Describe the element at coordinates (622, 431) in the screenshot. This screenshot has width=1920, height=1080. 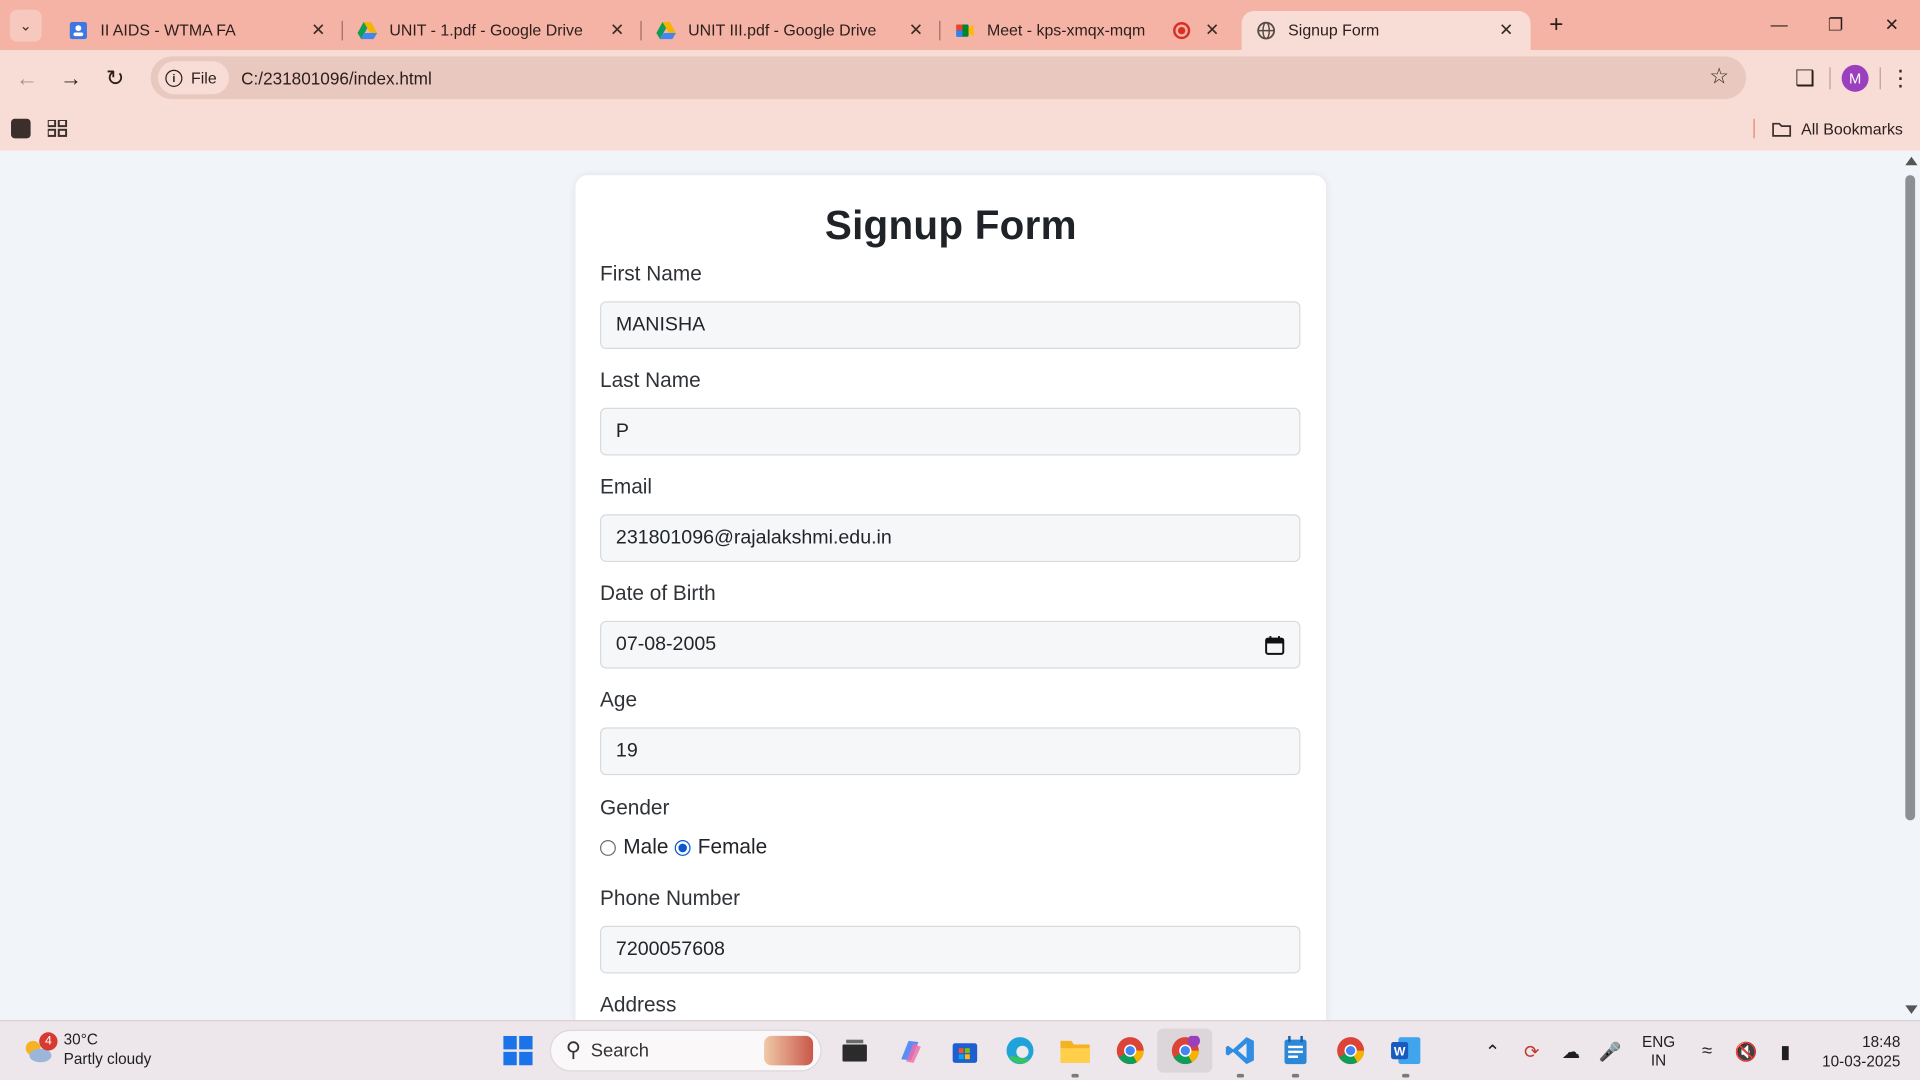
I see `last-name-value: P` at that location.